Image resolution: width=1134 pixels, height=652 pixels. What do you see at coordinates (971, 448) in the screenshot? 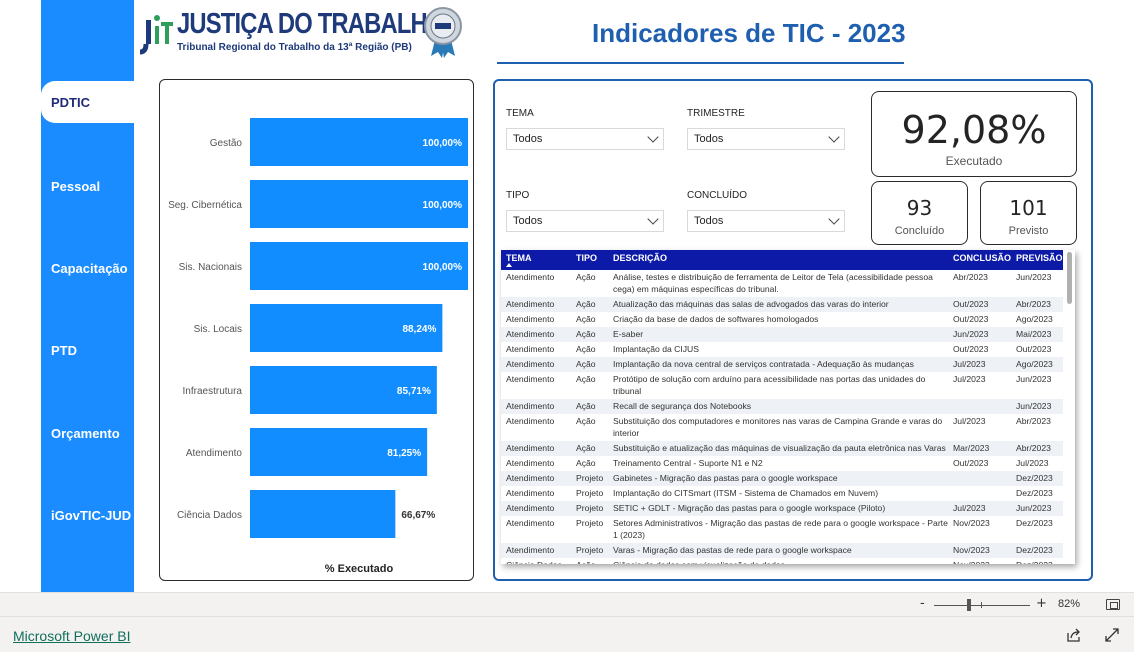
I see `cell-conclusao: Mar/2023` at bounding box center [971, 448].